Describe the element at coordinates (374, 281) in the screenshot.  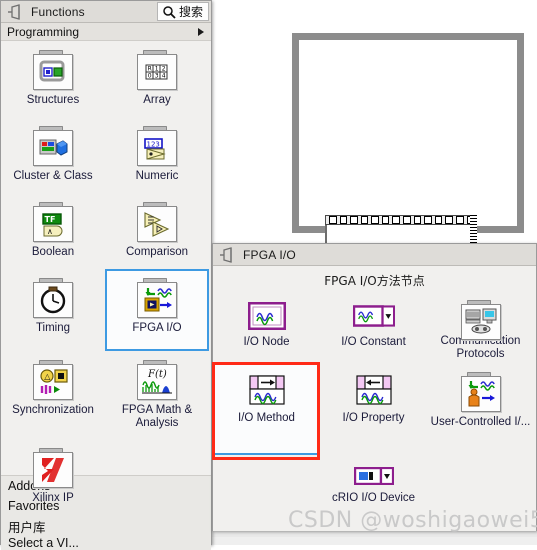
I see `subpalette-caption: FPGA I/O方法节点` at that location.